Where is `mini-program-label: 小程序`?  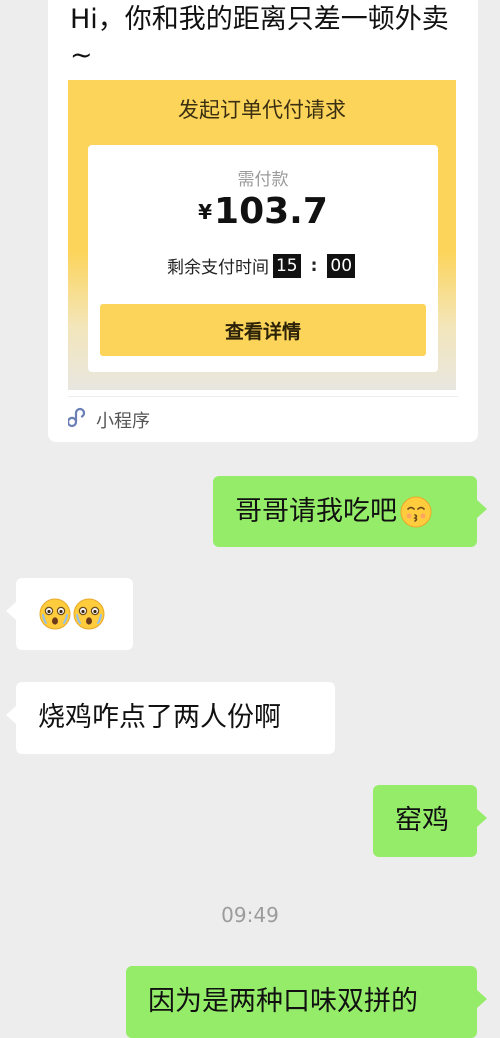 mini-program-label: 小程序 is located at coordinates (123, 421).